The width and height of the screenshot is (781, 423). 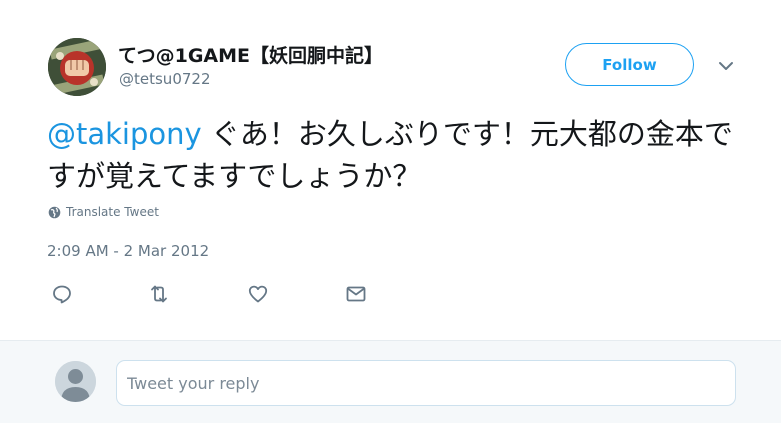 I want to click on author-display-name: てつ@1GAME【妖回胴中記】, so click(x=250, y=54).